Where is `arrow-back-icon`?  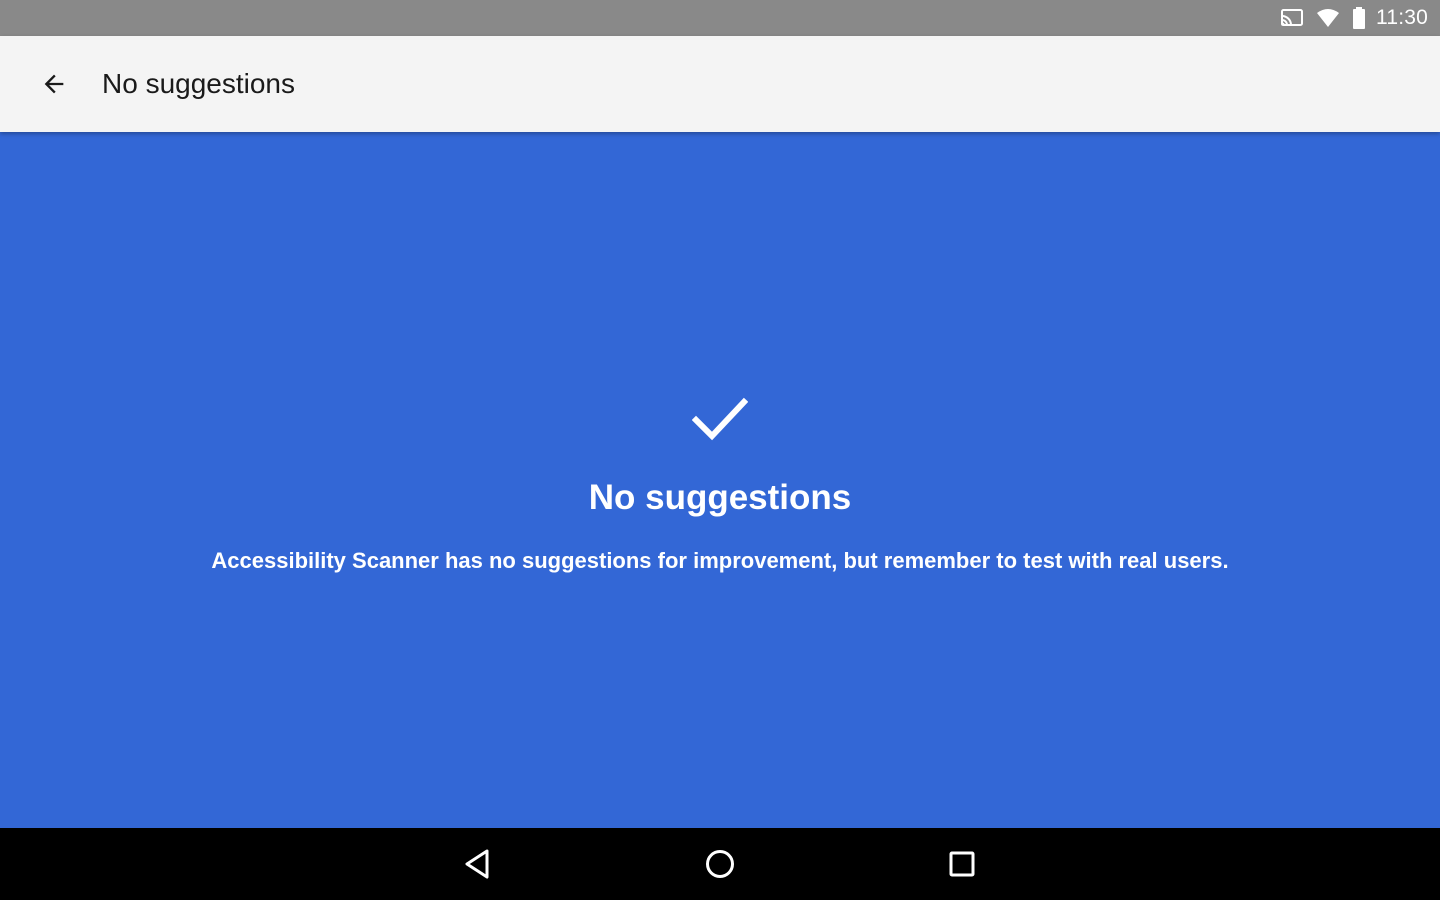
arrow-back-icon is located at coordinates (54, 84).